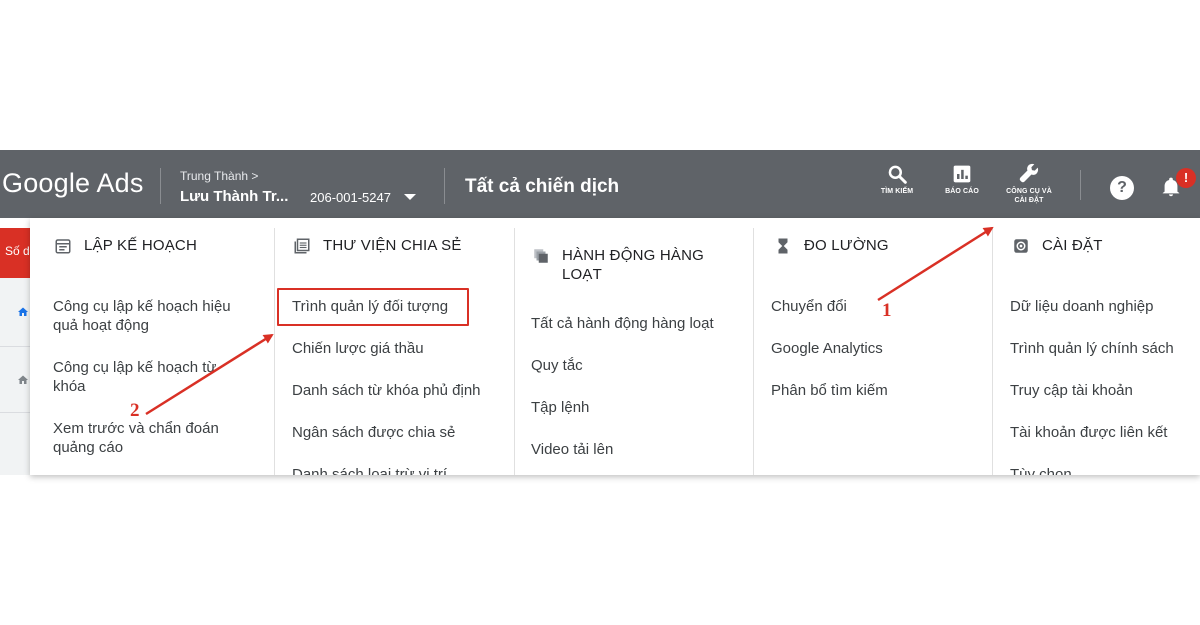 The image size is (1200, 625). What do you see at coordinates (135, 410) in the screenshot?
I see `annotation-step-2: 2` at bounding box center [135, 410].